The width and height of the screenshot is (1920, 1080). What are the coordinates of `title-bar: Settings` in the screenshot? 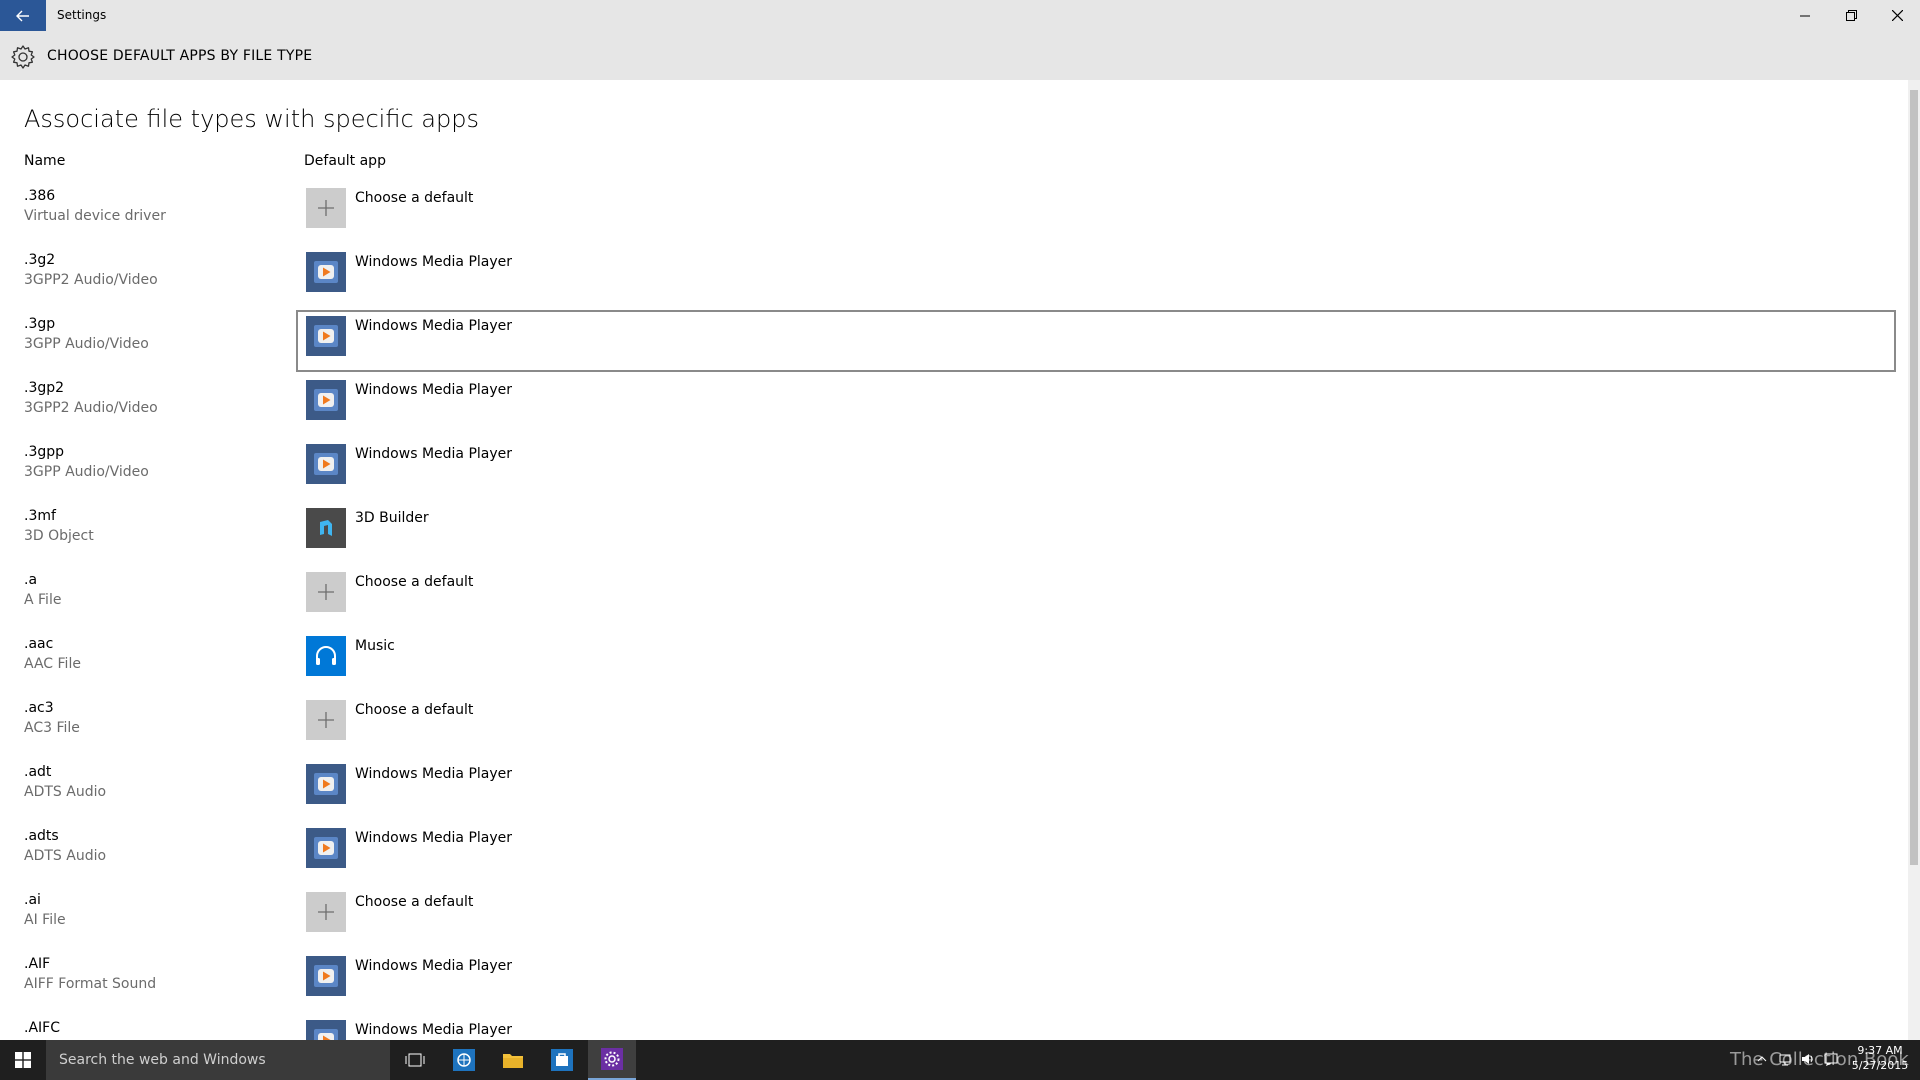 It's located at (960, 15).